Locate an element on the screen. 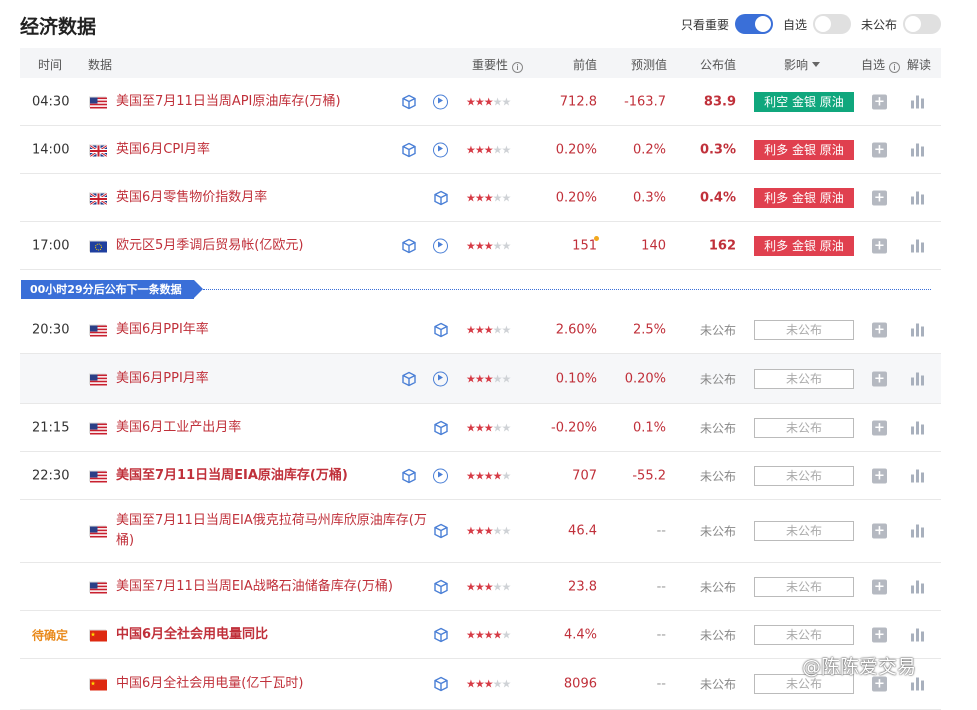  toggle-unpublished: 未公布 is located at coordinates (901, 24).